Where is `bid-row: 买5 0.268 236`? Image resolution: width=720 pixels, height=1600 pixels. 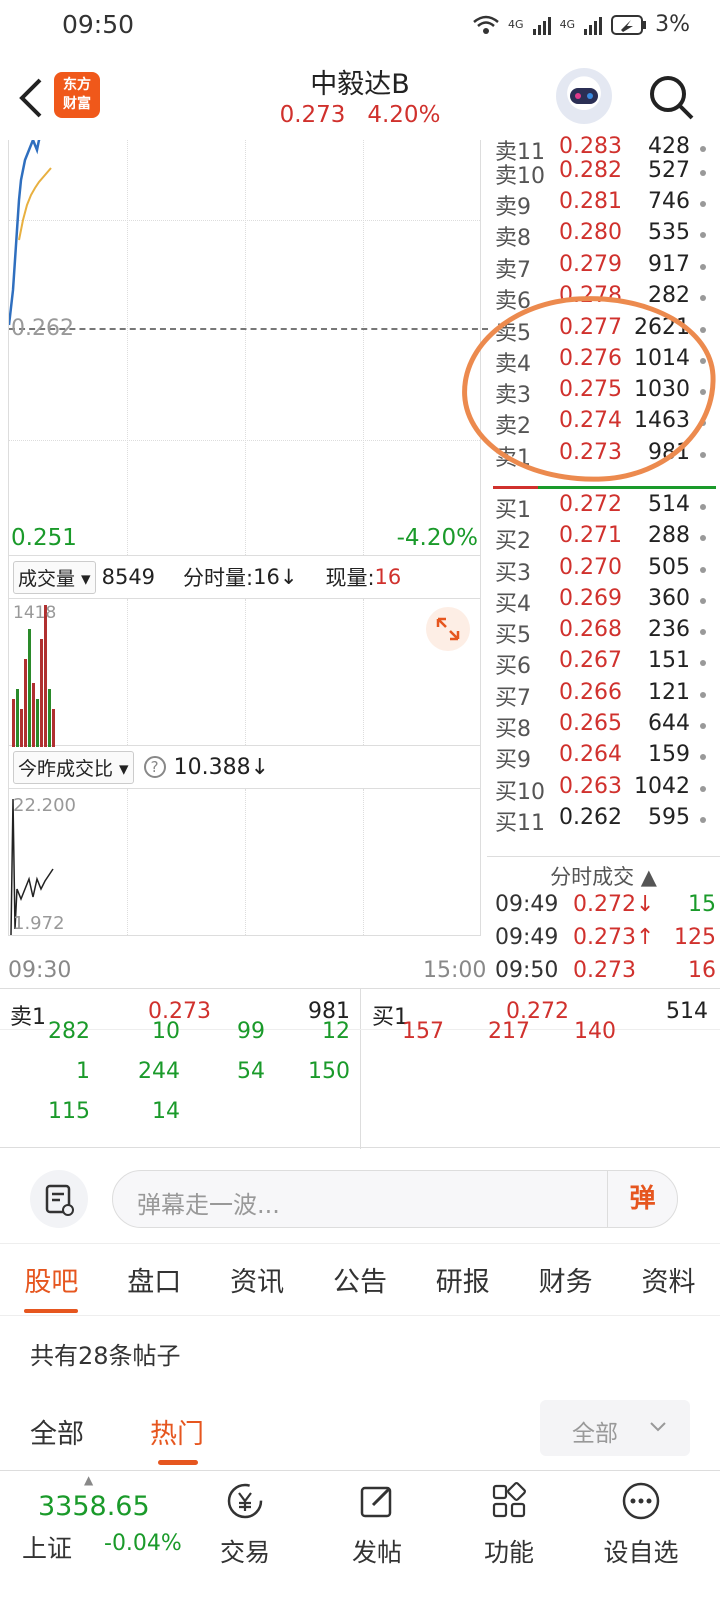 bid-row: 买5 0.268 236 is located at coordinates (599, 633).